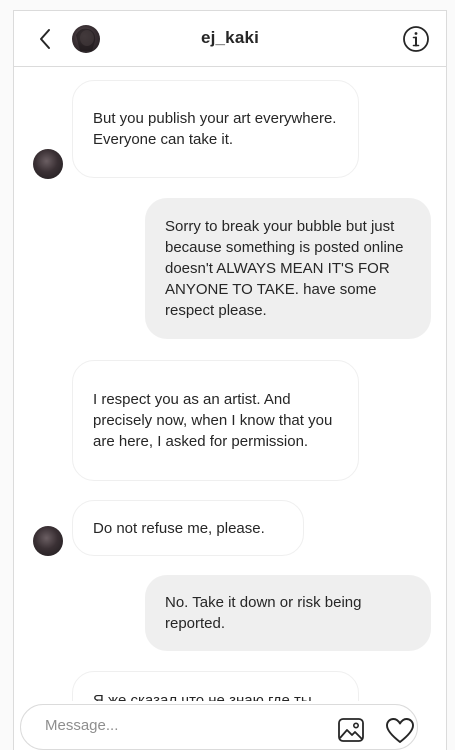  I want to click on message-bubble-incoming: Do not refuse me, please., so click(188, 528).